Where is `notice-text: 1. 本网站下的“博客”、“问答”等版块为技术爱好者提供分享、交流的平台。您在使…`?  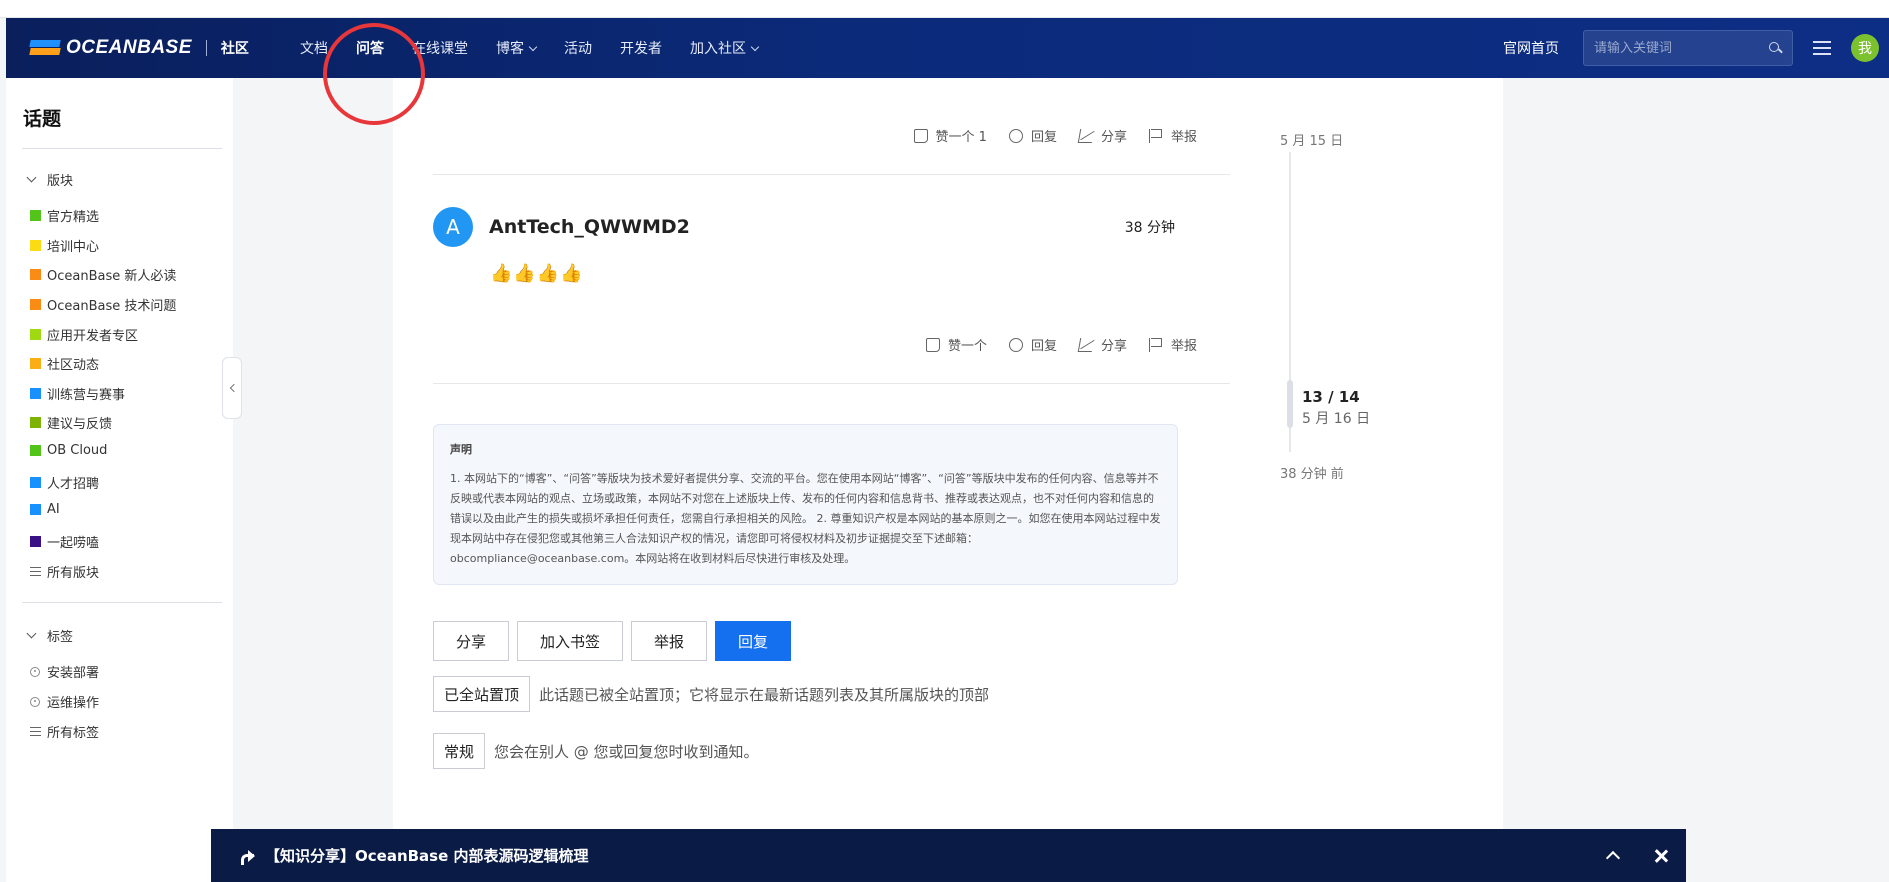
notice-text: 1. 本网站下的“博客”、“问答”等版块为技术爱好者提供分享、交流的平台。您在使… is located at coordinates (805, 518).